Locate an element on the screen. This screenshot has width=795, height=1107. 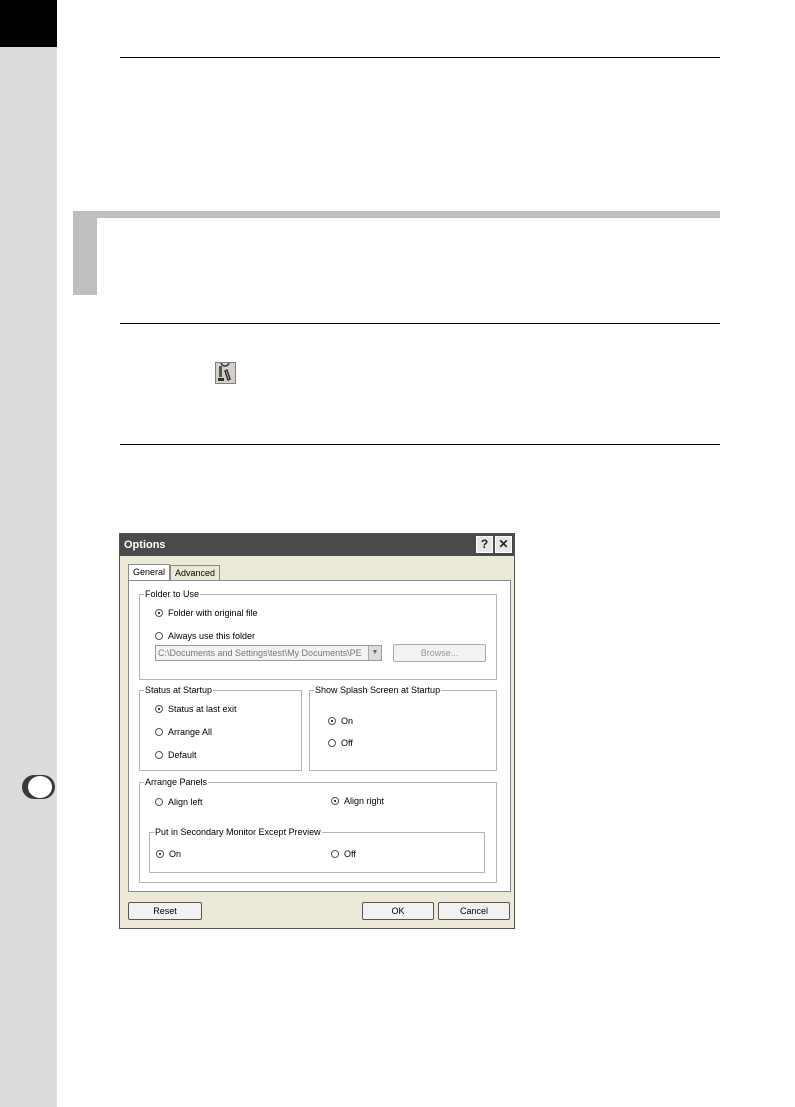
align-right-radio: Align right is located at coordinates (357, 801).